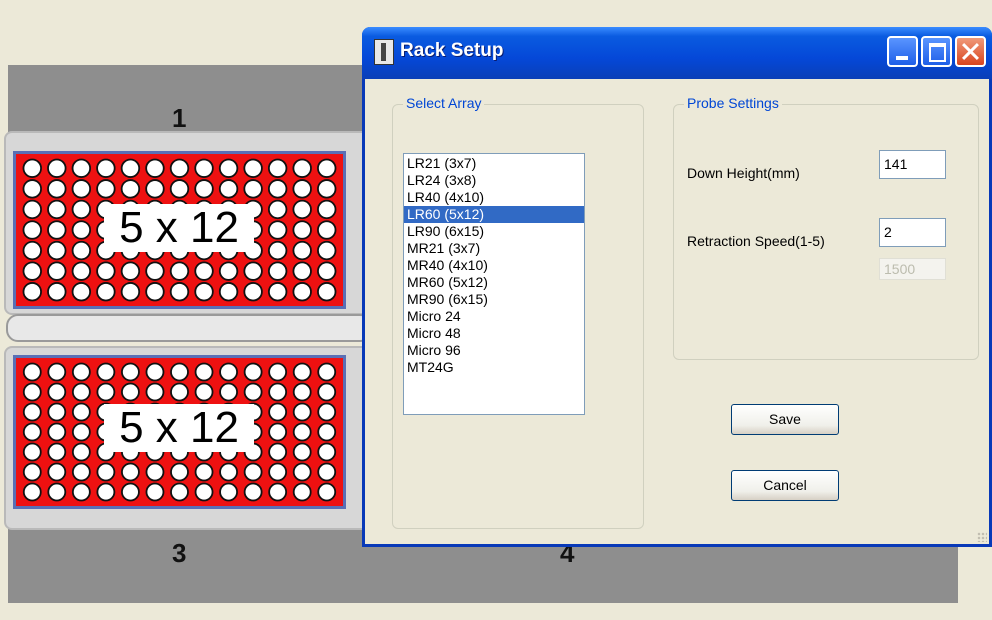 The image size is (992, 620). What do you see at coordinates (494, 350) in the screenshot?
I see `array-list-item: Micro 96` at bounding box center [494, 350].